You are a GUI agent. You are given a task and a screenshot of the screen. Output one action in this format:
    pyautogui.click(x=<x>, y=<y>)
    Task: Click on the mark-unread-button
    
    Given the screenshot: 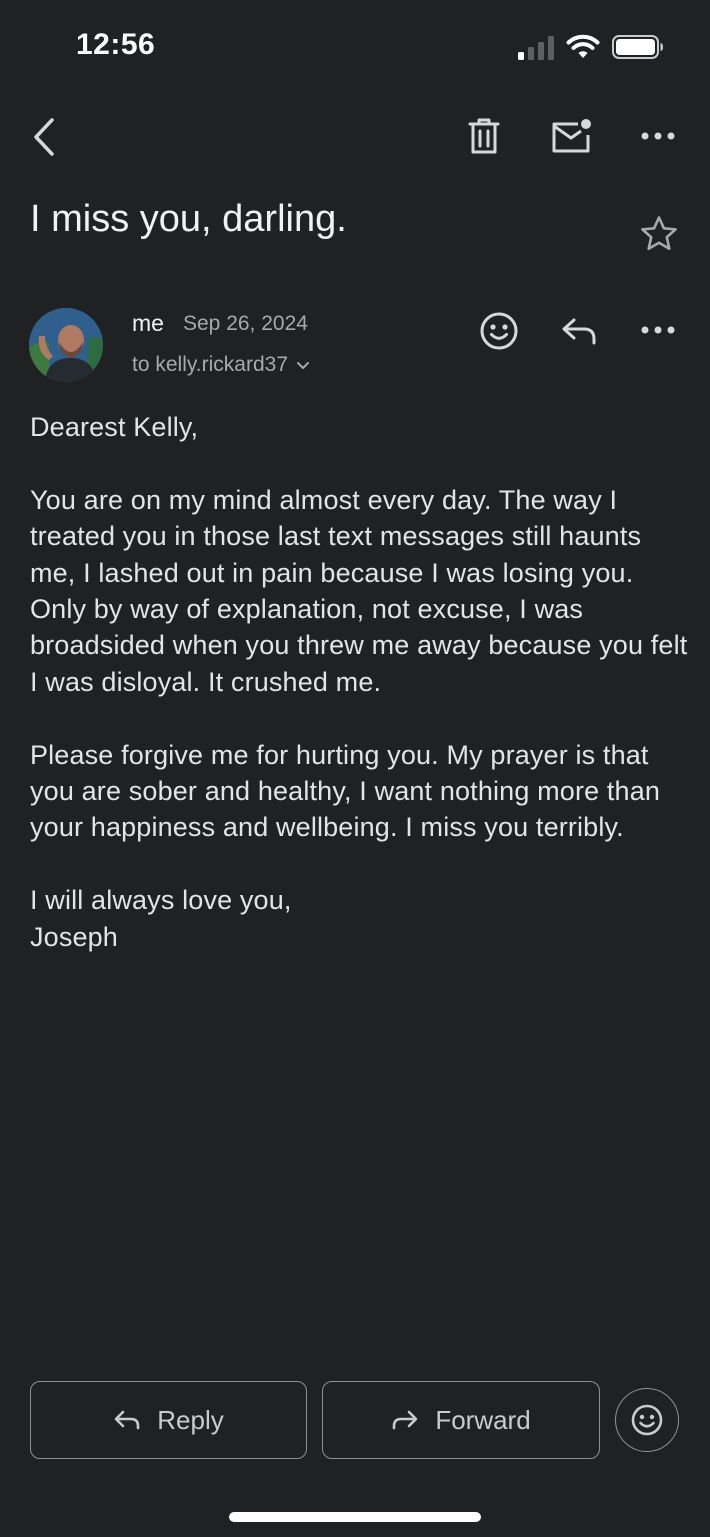 What is the action you would take?
    pyautogui.click(x=572, y=136)
    